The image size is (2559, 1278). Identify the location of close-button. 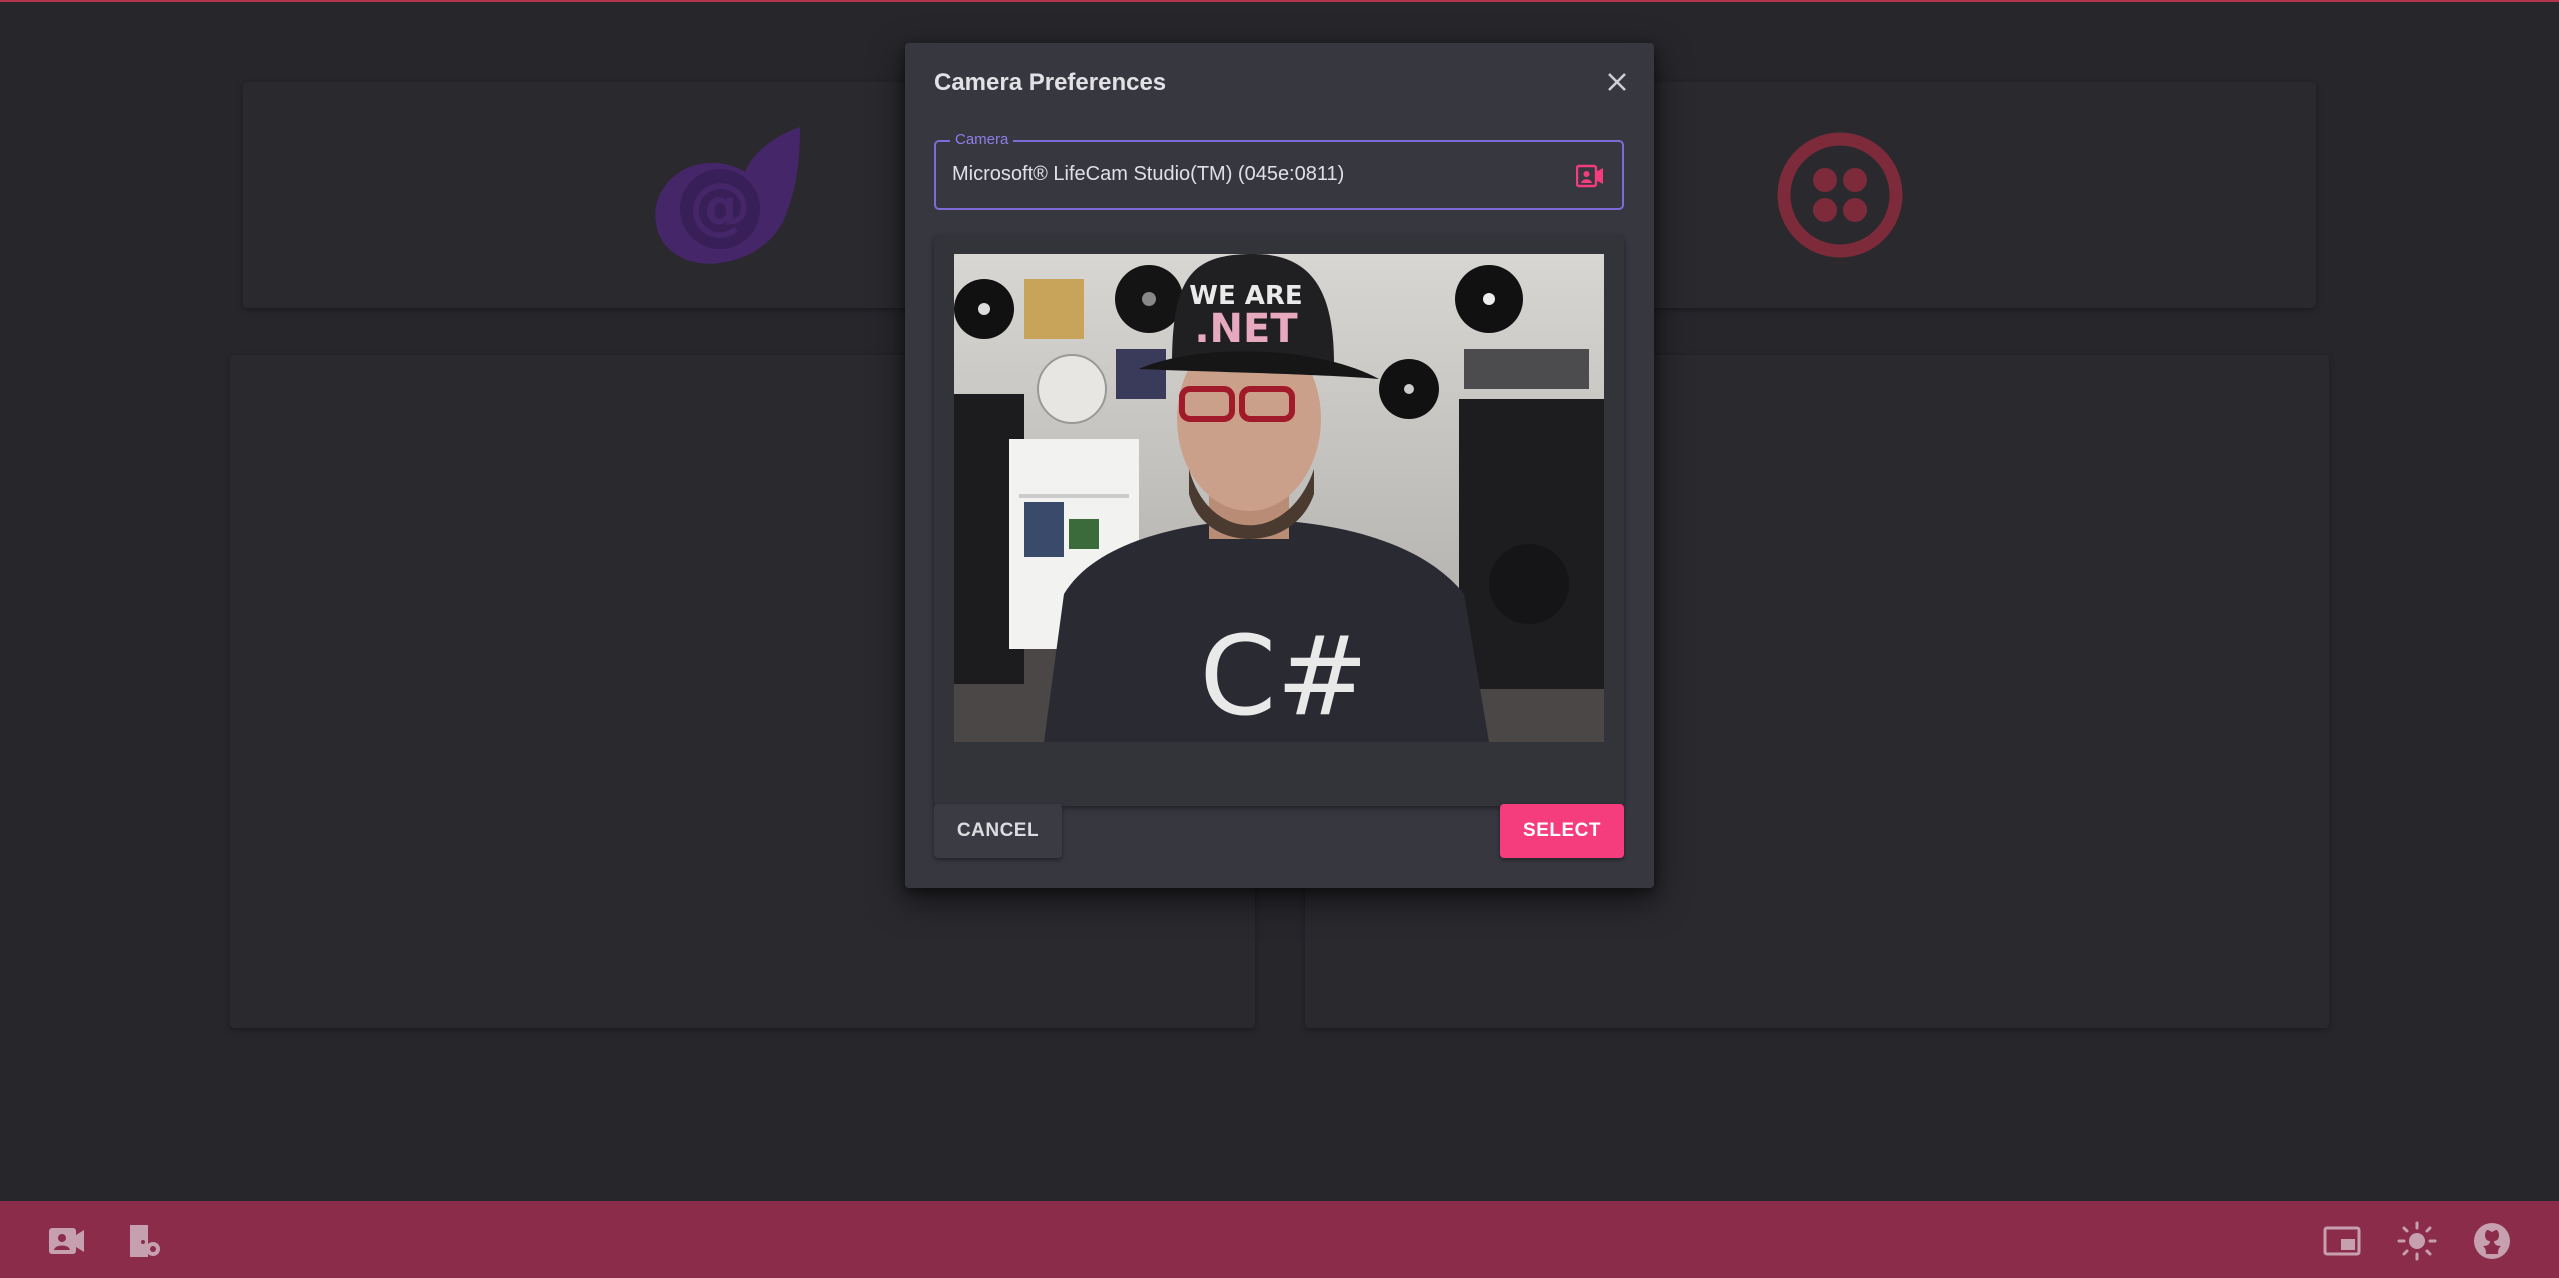
(1617, 82).